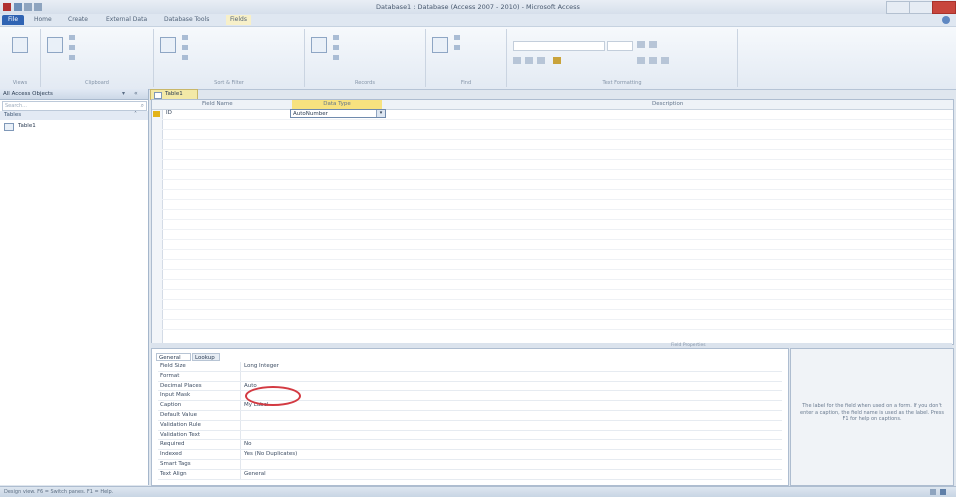 Image resolution: width=956 pixels, height=497 pixels. Describe the element at coordinates (73, 38) in the screenshot. I see `cut-button` at that location.